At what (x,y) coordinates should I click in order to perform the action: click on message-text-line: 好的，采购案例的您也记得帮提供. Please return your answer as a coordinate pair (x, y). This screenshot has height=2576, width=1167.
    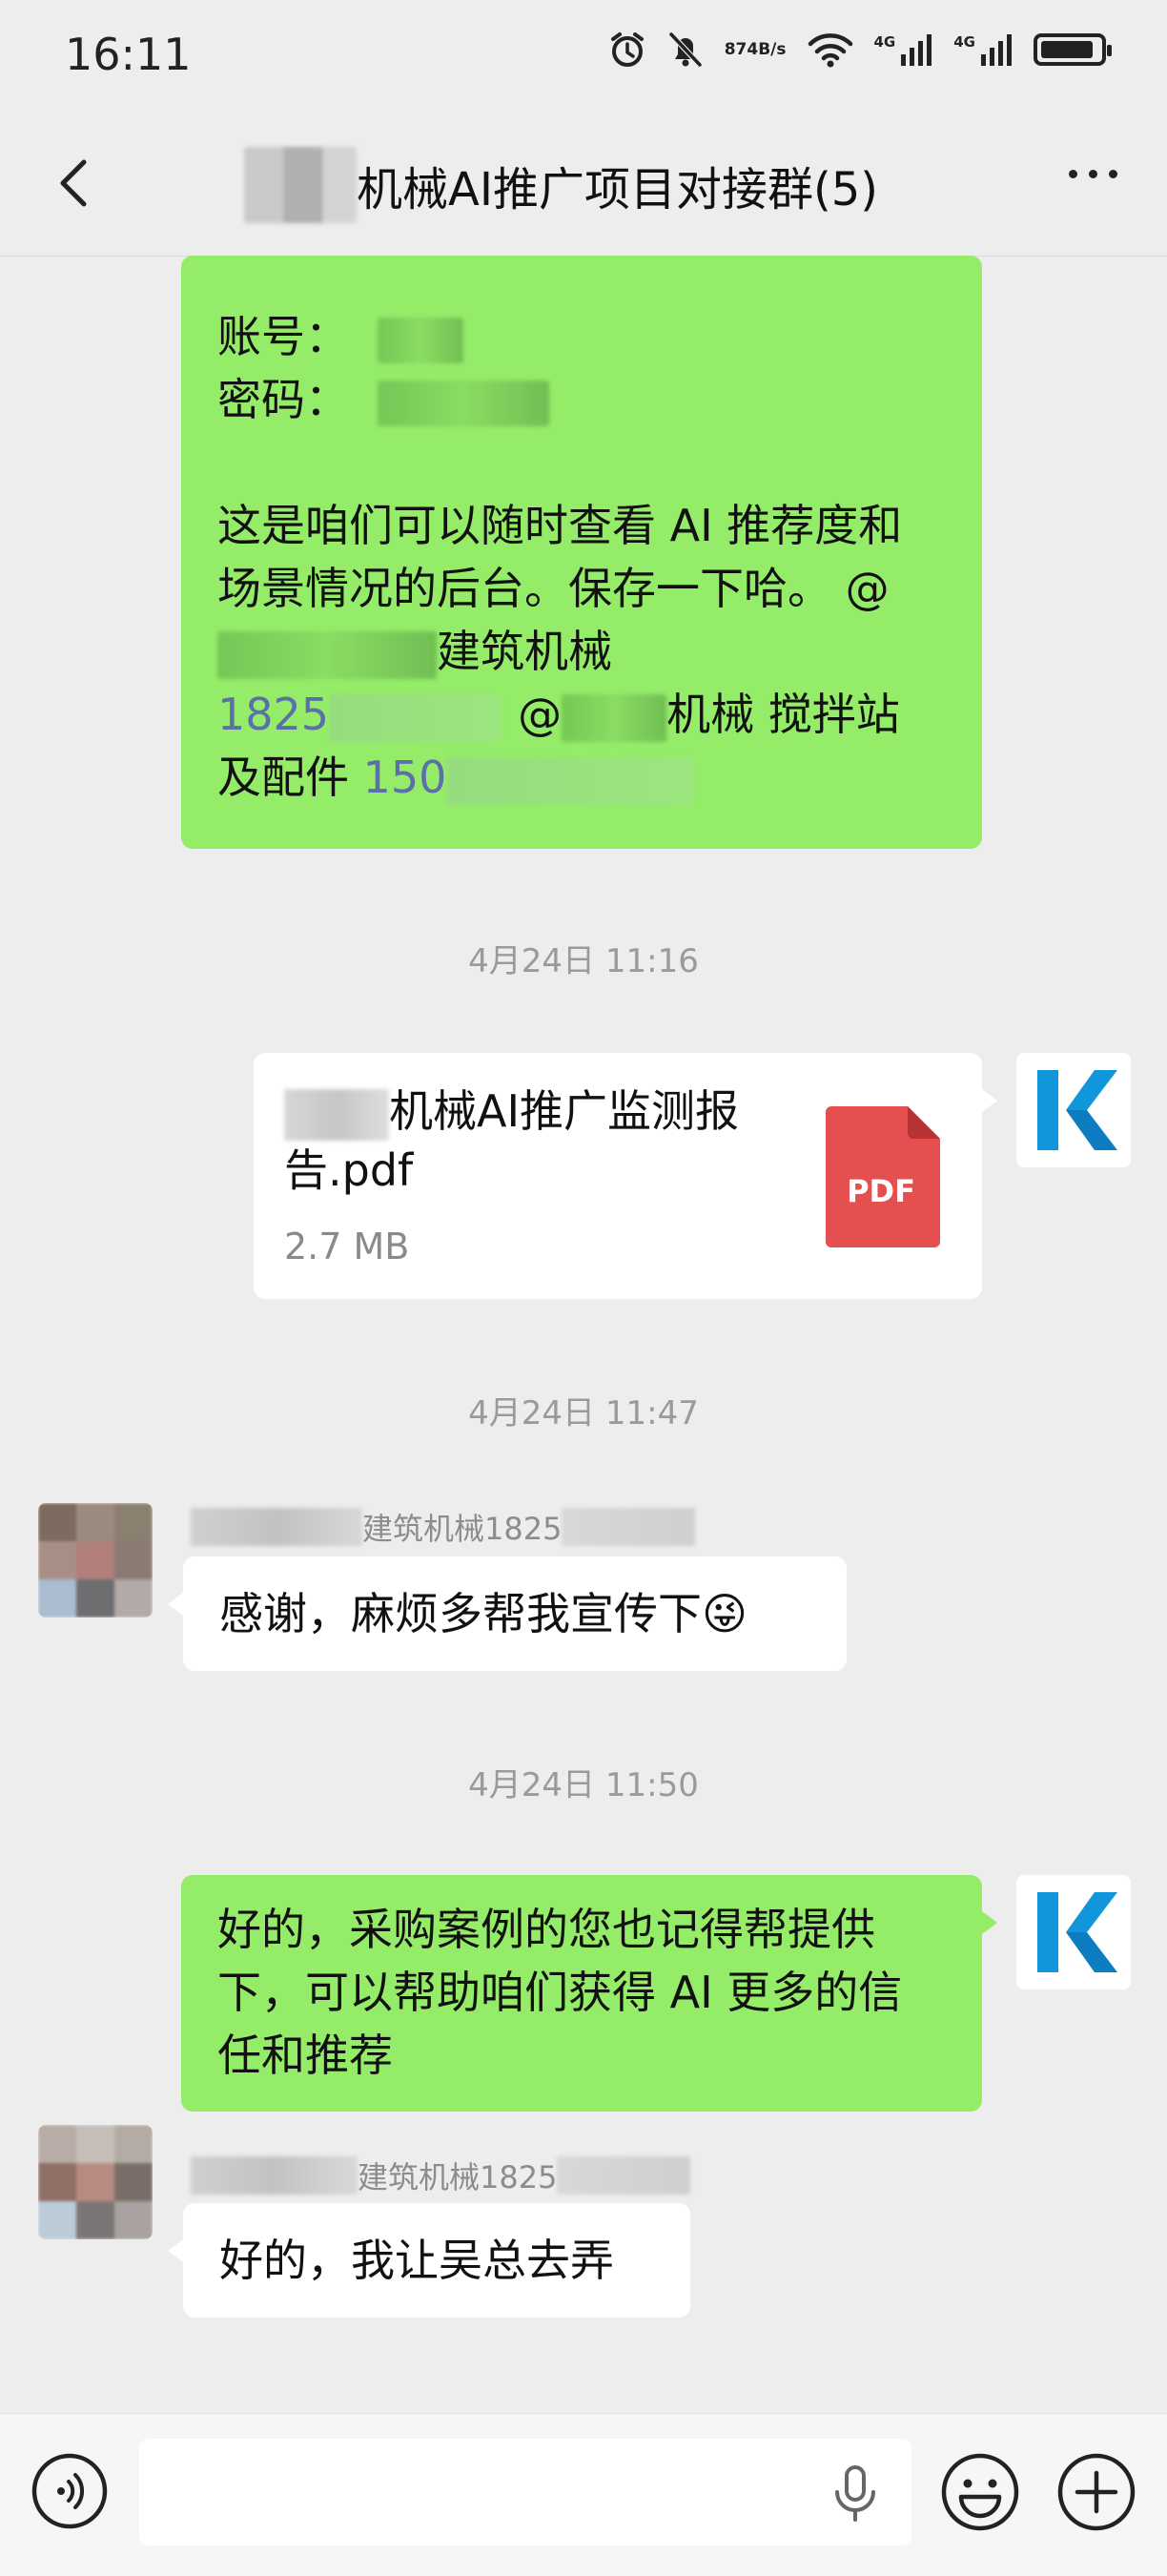
    Looking at the image, I should click on (546, 1929).